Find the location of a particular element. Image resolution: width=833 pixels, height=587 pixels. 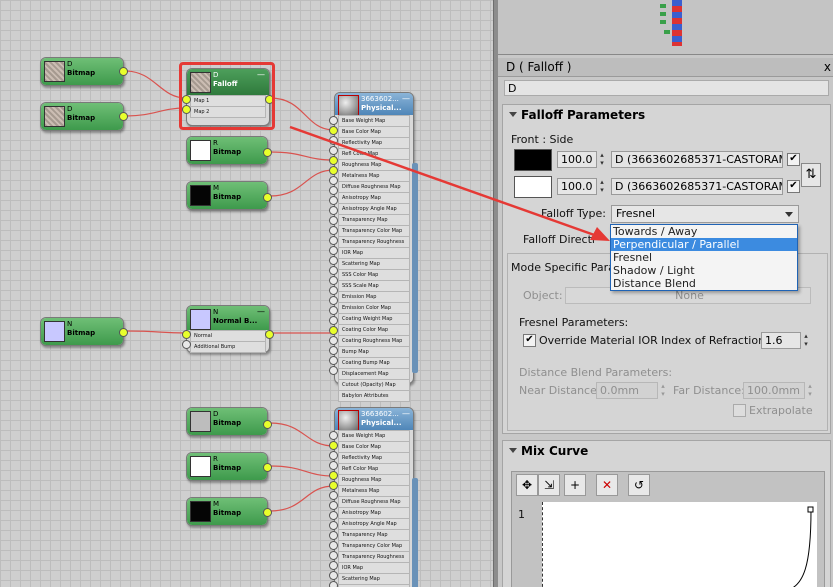

material-slot: Transparency Roughness is located at coordinates (374, 557).